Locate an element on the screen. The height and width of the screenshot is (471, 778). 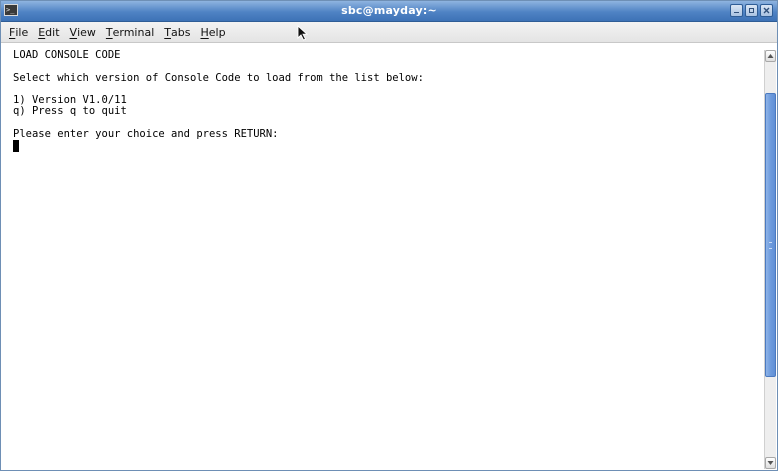
scroll-thumb is located at coordinates (770, 235).